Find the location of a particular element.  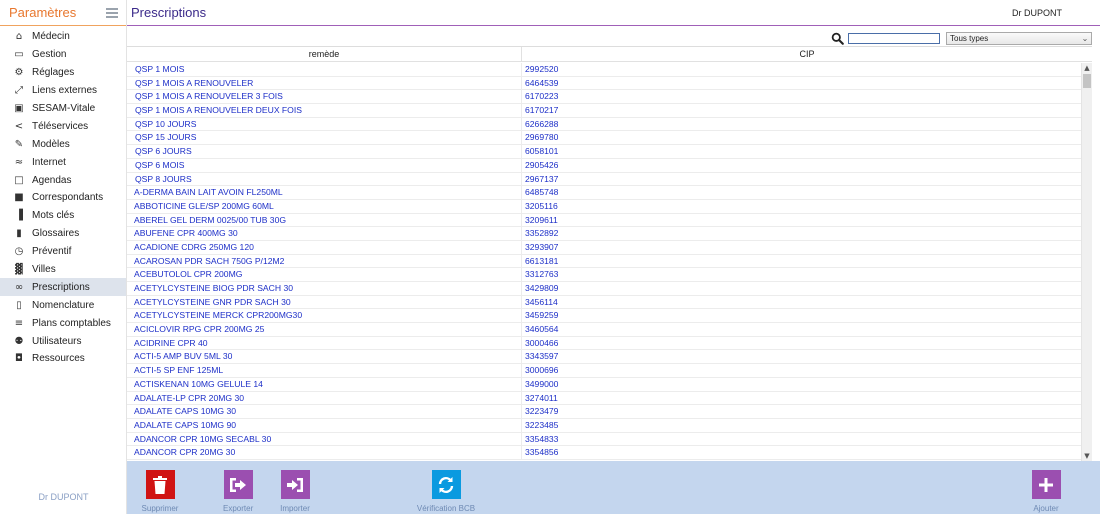

table-row: ACEBUTOLOL CPR 200MG 3312763 is located at coordinates (604, 275).